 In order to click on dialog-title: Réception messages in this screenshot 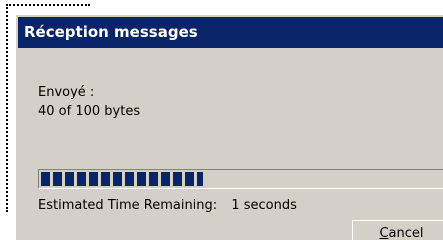, I will do `click(111, 32)`.